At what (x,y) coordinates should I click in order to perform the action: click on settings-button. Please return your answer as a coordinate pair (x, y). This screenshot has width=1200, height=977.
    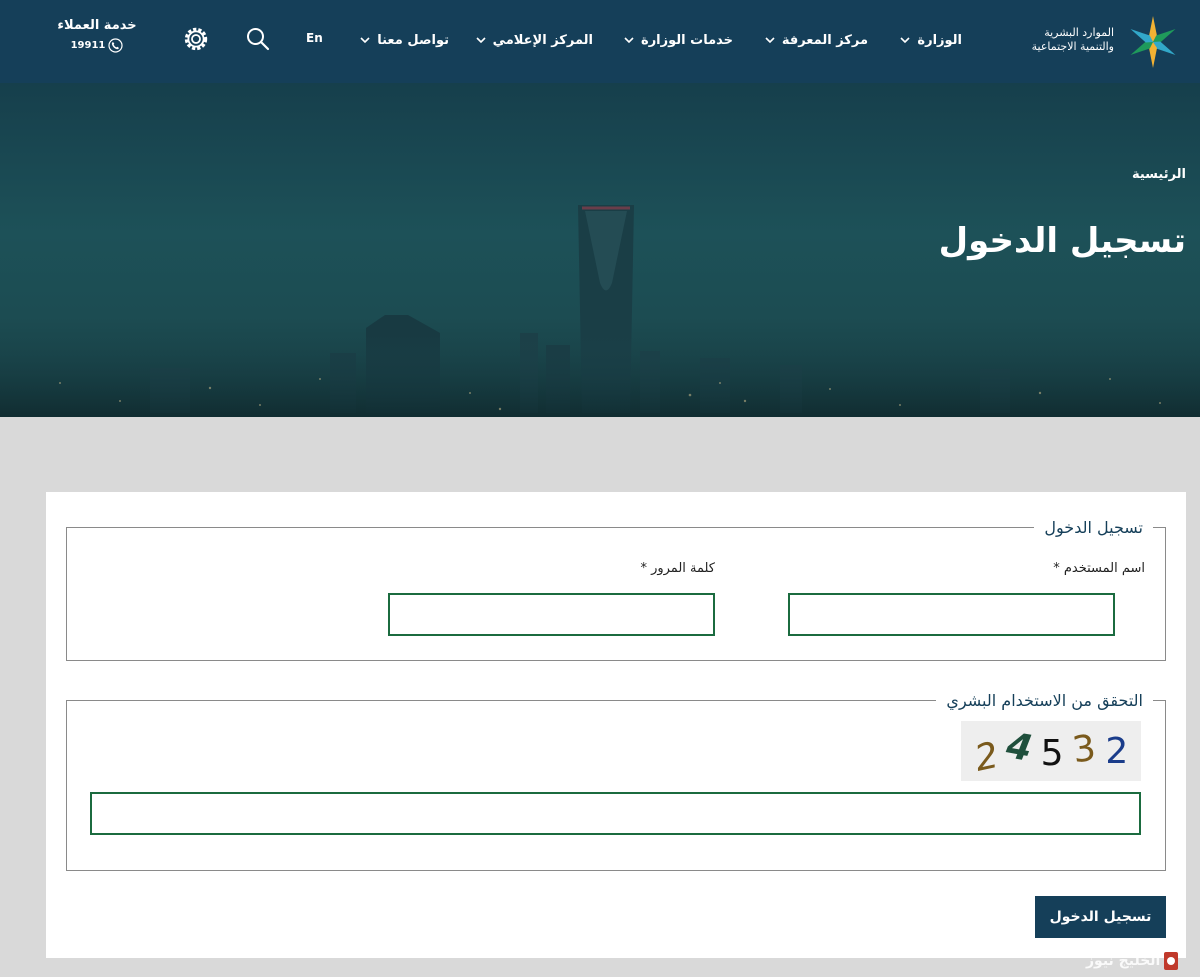
    Looking at the image, I should click on (196, 39).